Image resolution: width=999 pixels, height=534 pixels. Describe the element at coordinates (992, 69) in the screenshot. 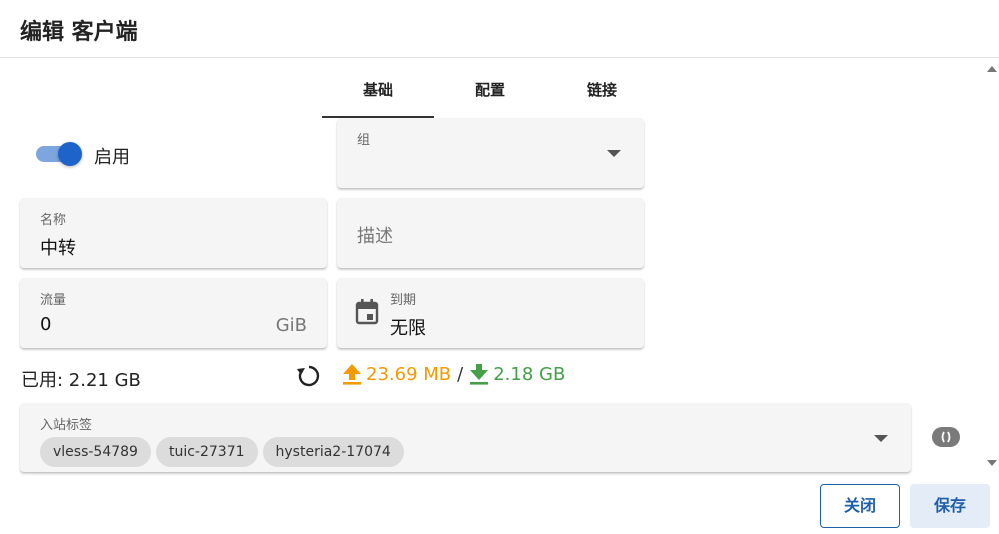

I see `scroll-up-arrow-icon` at that location.